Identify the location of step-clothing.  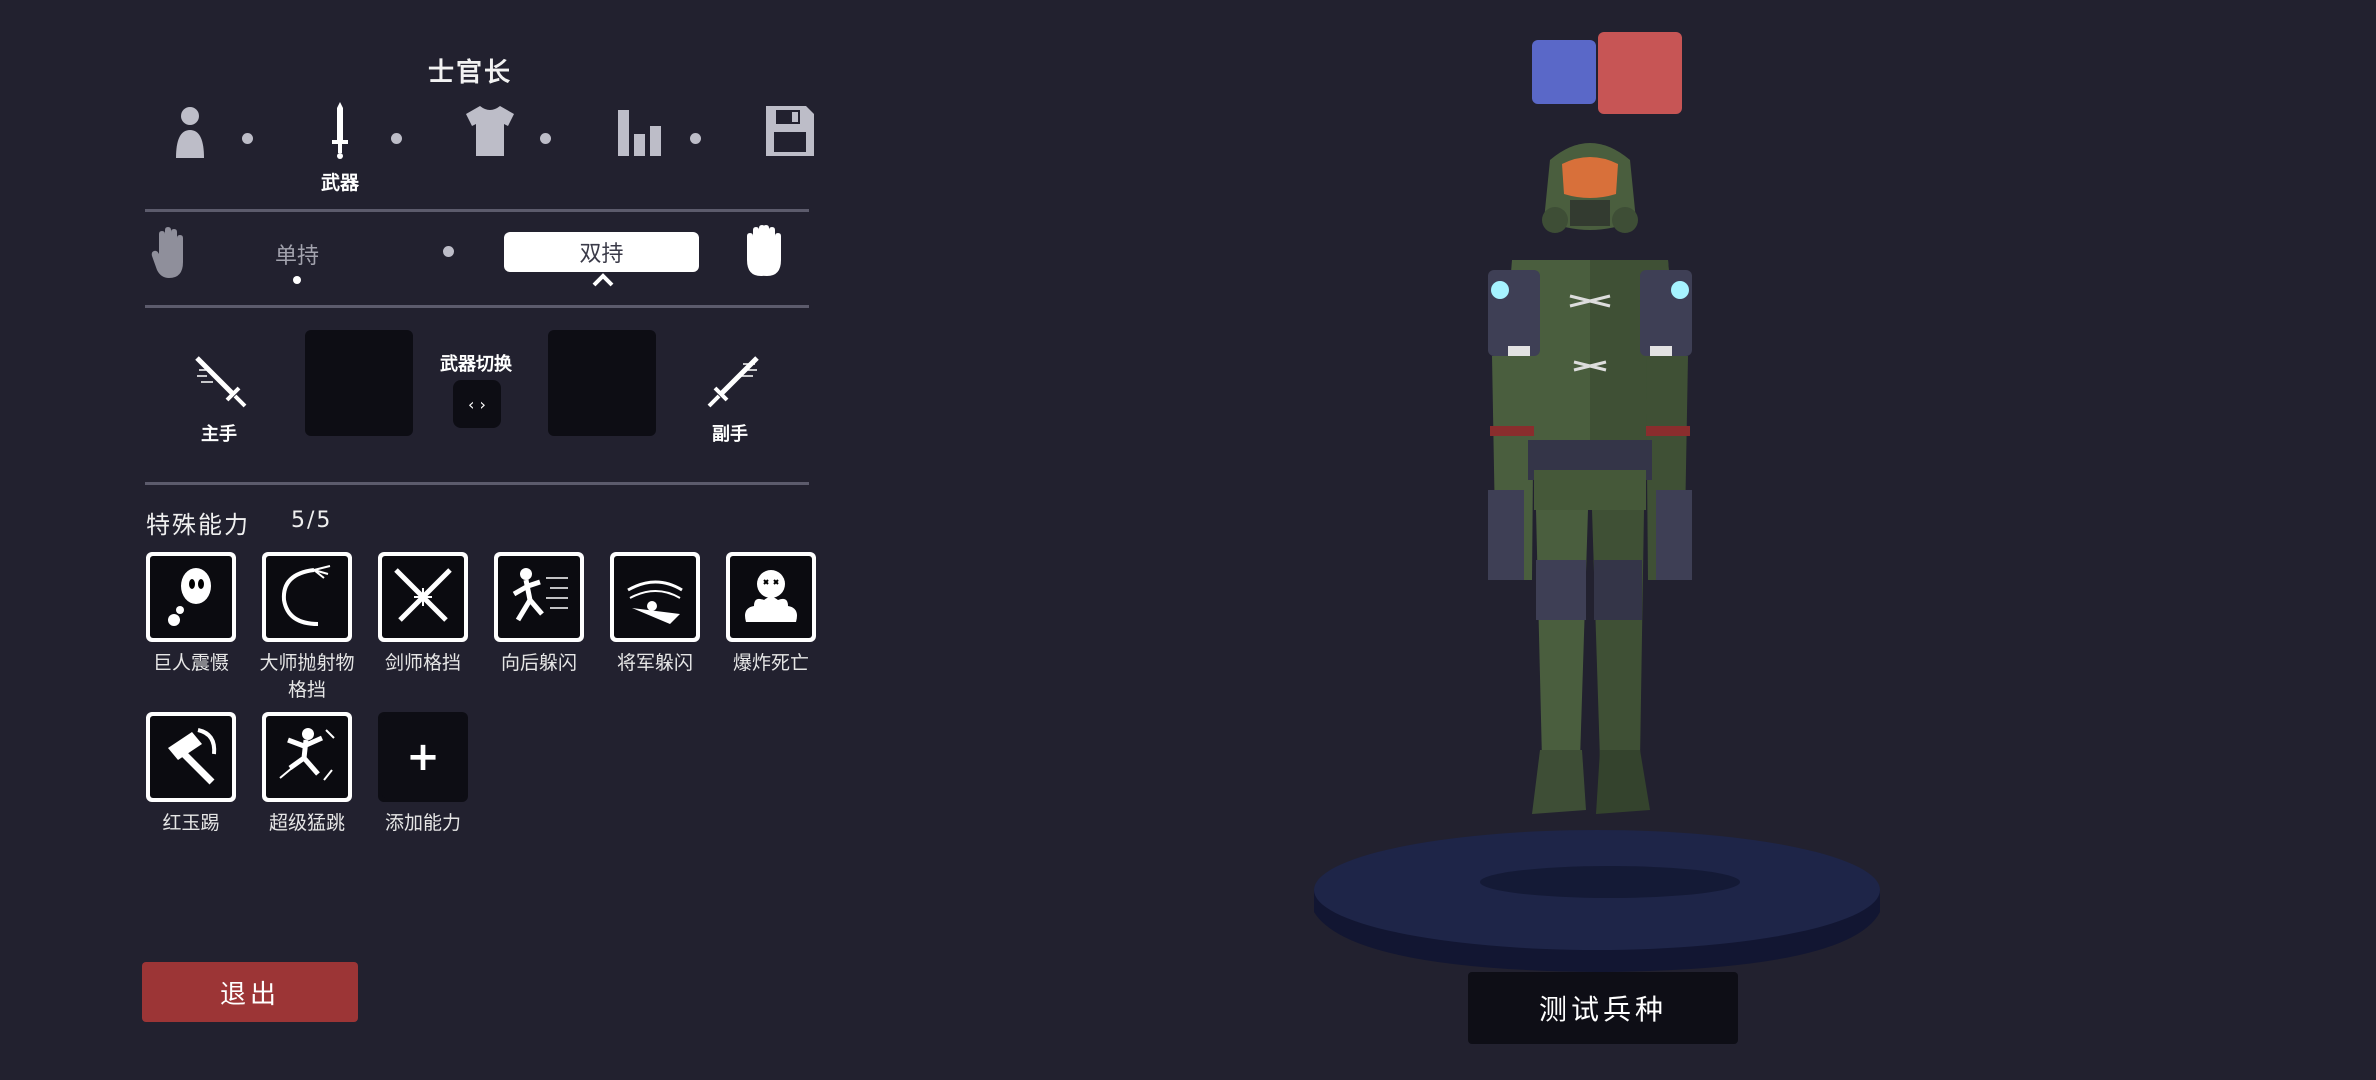
(490, 150).